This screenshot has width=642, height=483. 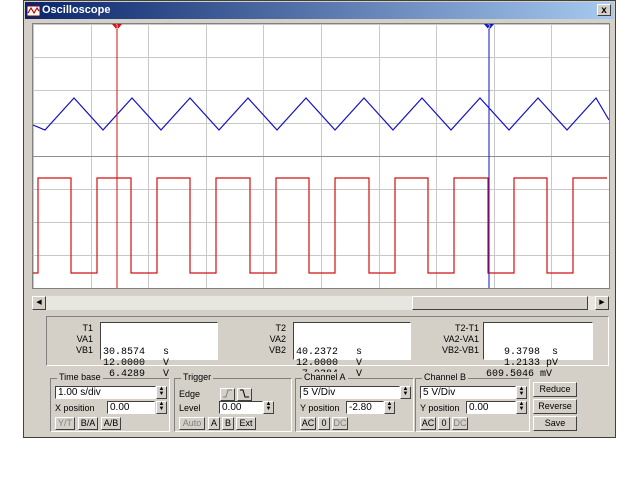 I want to click on channel-a-zero-button: 0, so click(x=324, y=423).